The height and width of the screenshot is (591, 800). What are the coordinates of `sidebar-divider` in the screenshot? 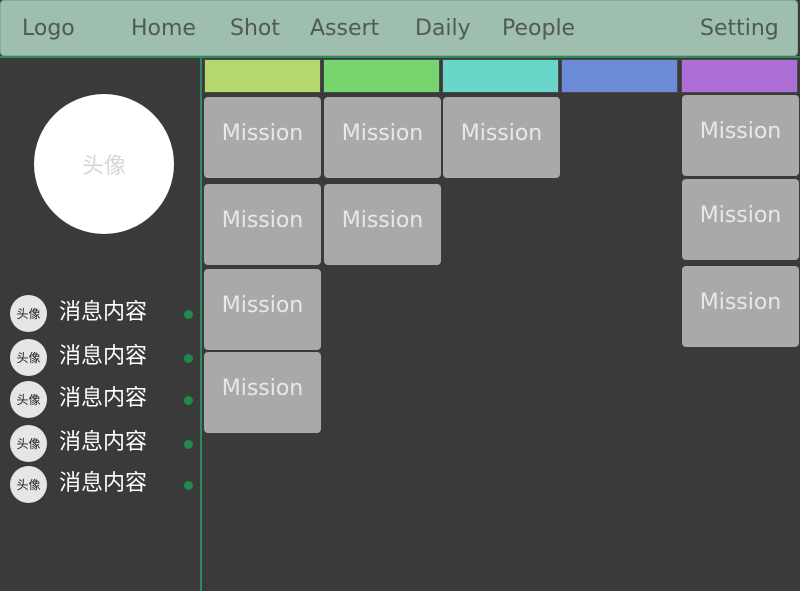 It's located at (201, 324).